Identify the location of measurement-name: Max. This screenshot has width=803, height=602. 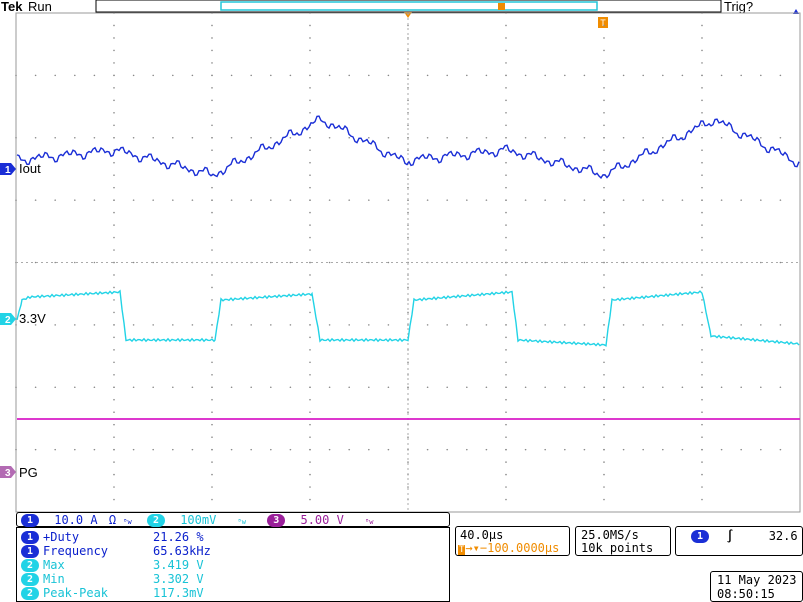
(54, 565).